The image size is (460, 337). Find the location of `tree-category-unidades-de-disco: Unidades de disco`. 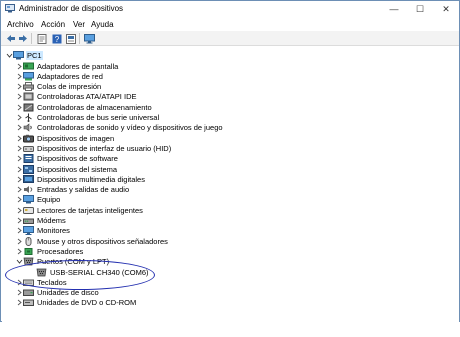

tree-category-unidades-de-disco: Unidades de disco is located at coordinates (57, 292).